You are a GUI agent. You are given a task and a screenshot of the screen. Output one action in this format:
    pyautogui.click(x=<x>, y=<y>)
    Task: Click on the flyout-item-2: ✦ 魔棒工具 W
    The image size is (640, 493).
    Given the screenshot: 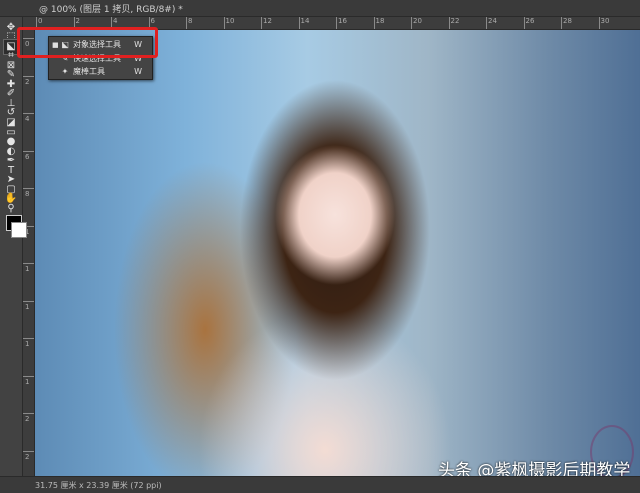 What is the action you would take?
    pyautogui.click(x=100, y=71)
    